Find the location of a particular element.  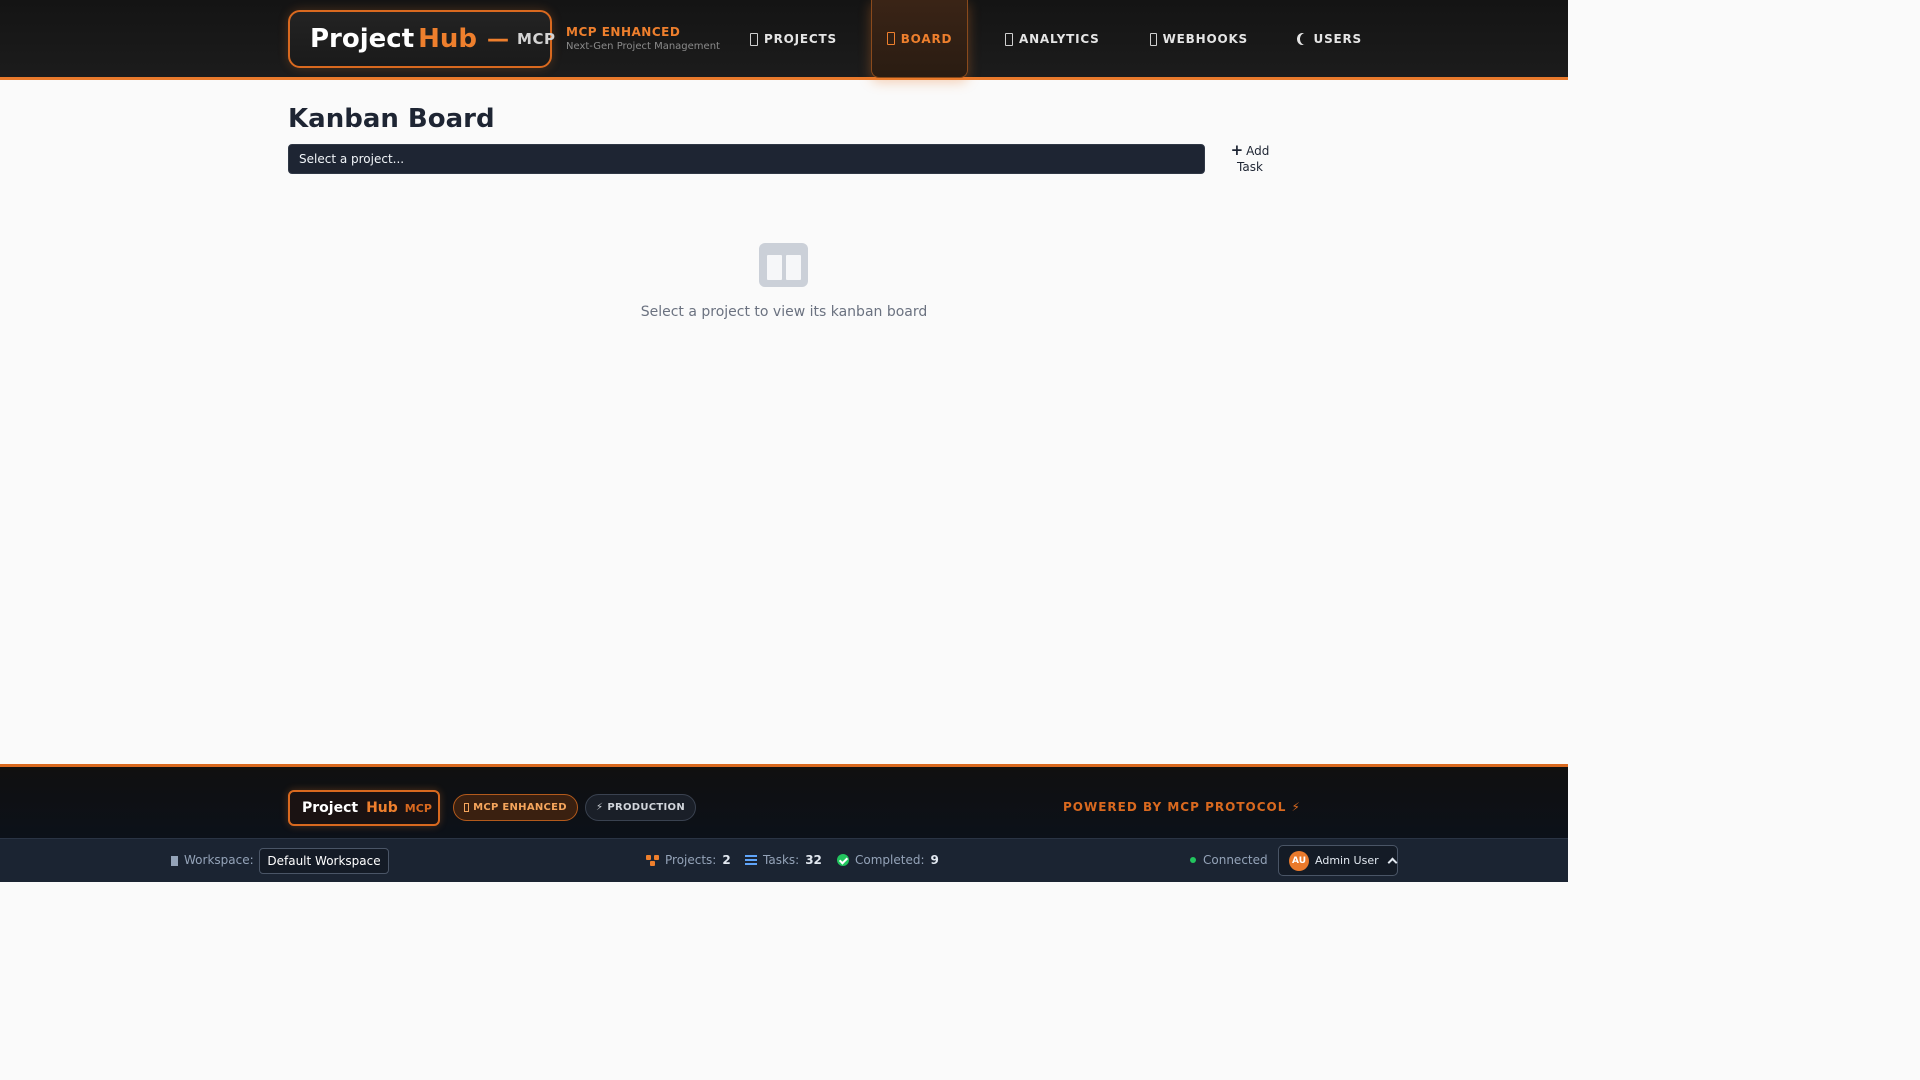

connection-status-text: Connected is located at coordinates (1235, 860).